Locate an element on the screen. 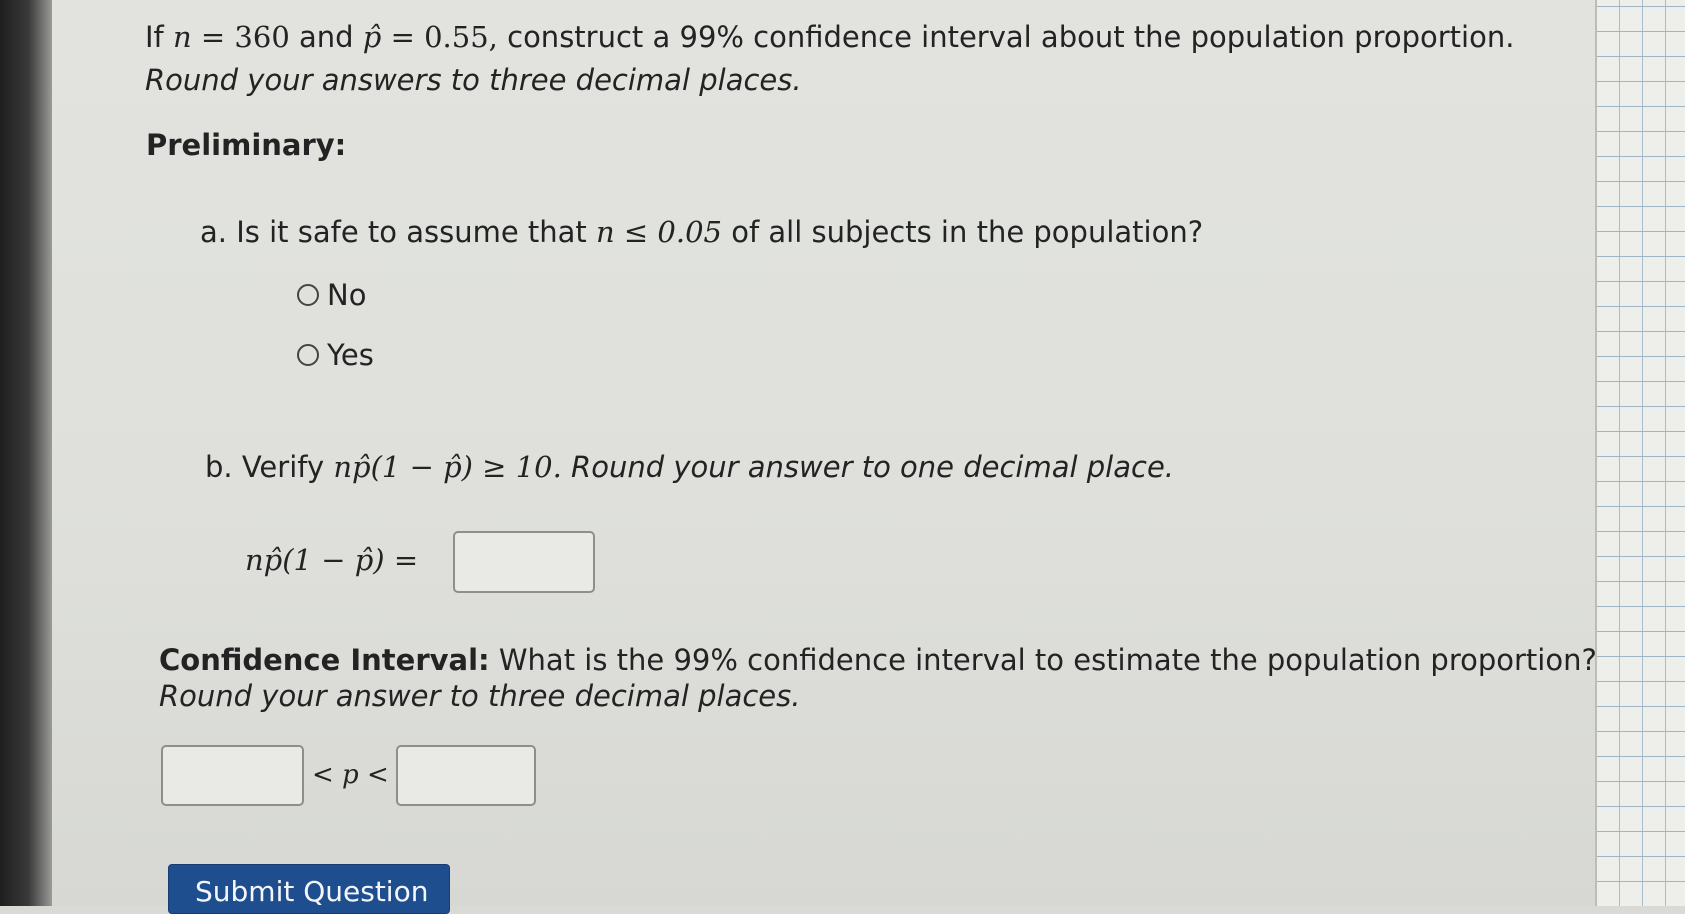  part-b-lhs: np̂(1 − p̂) = is located at coordinates (332, 560).